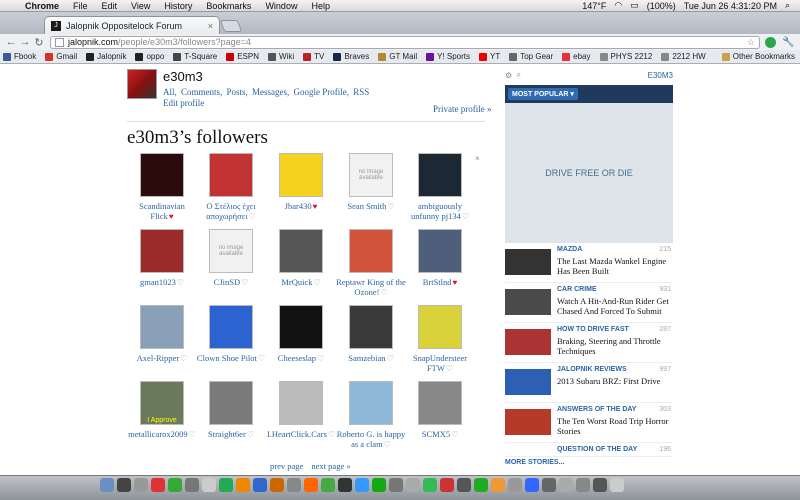  I want to click on follower-name: metallicarox2009, so click(157, 434).